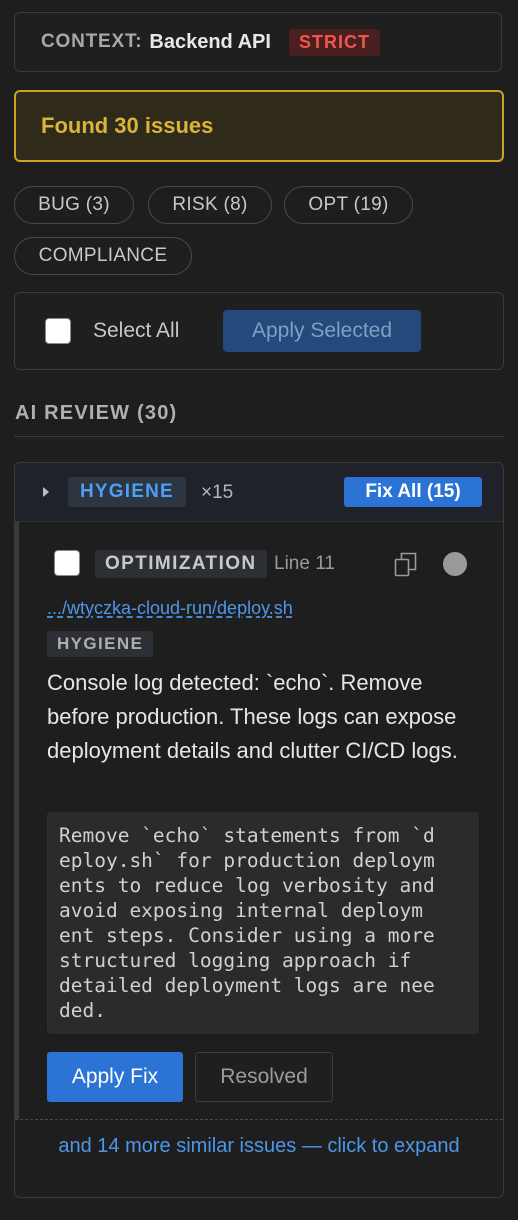  What do you see at coordinates (92, 41) in the screenshot?
I see `context-label: CONTEXT:` at bounding box center [92, 41].